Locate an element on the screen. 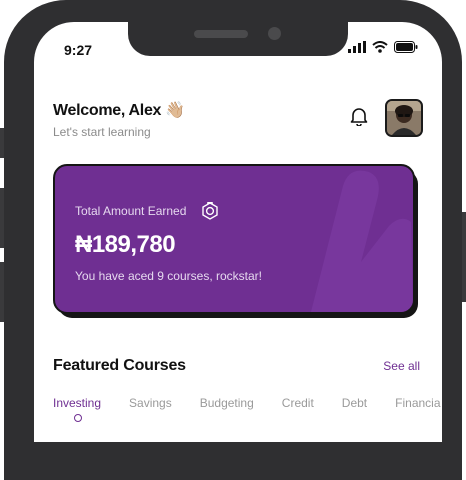  tab-credit: Credit is located at coordinates (298, 403).